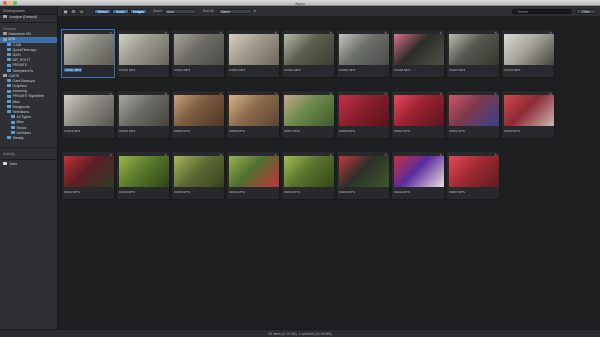 Image resolution: width=600 pixels, height=337 pixels. I want to click on clip-tile: ✎ 00255.MTS, so click(363, 114).